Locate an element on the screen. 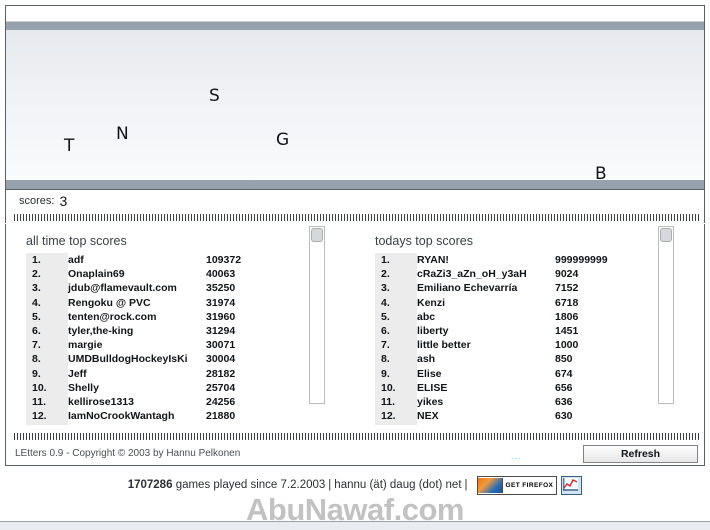 The height and width of the screenshot is (530, 710). score-value: 35250 is located at coordinates (221, 288).